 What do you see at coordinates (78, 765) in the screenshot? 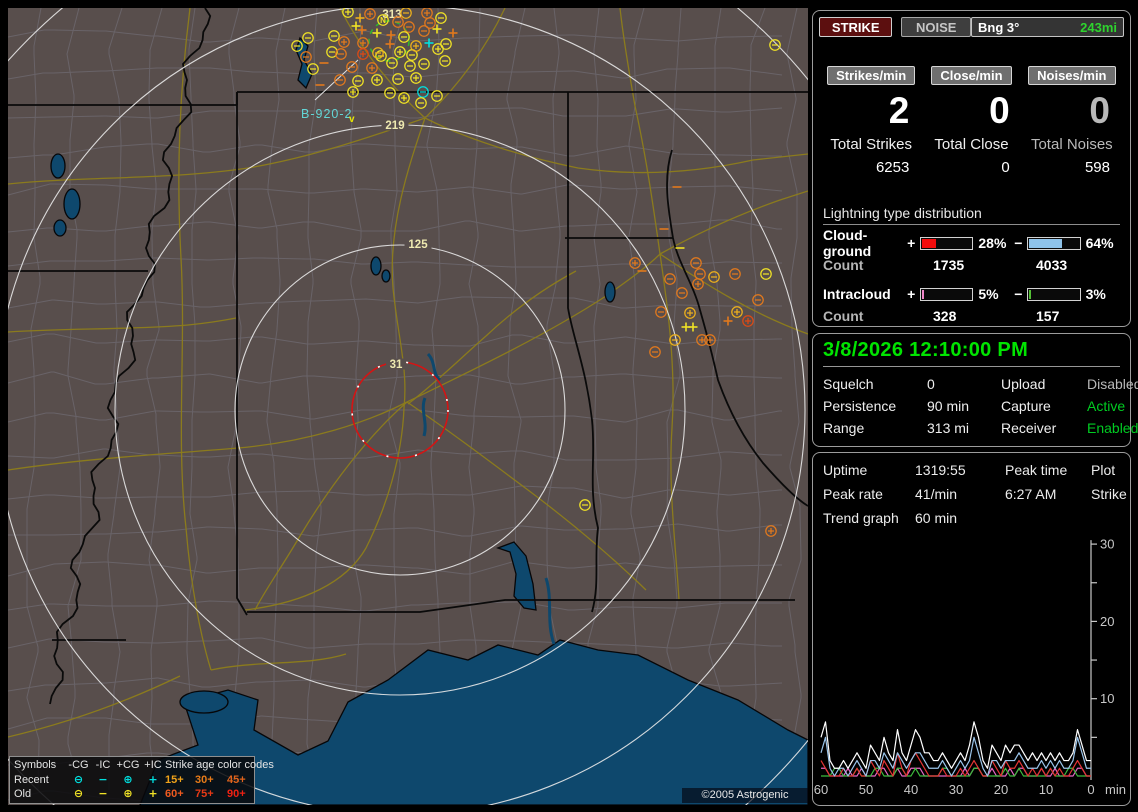
I see `legend-col-cg-neg: -CG` at bounding box center [78, 765].